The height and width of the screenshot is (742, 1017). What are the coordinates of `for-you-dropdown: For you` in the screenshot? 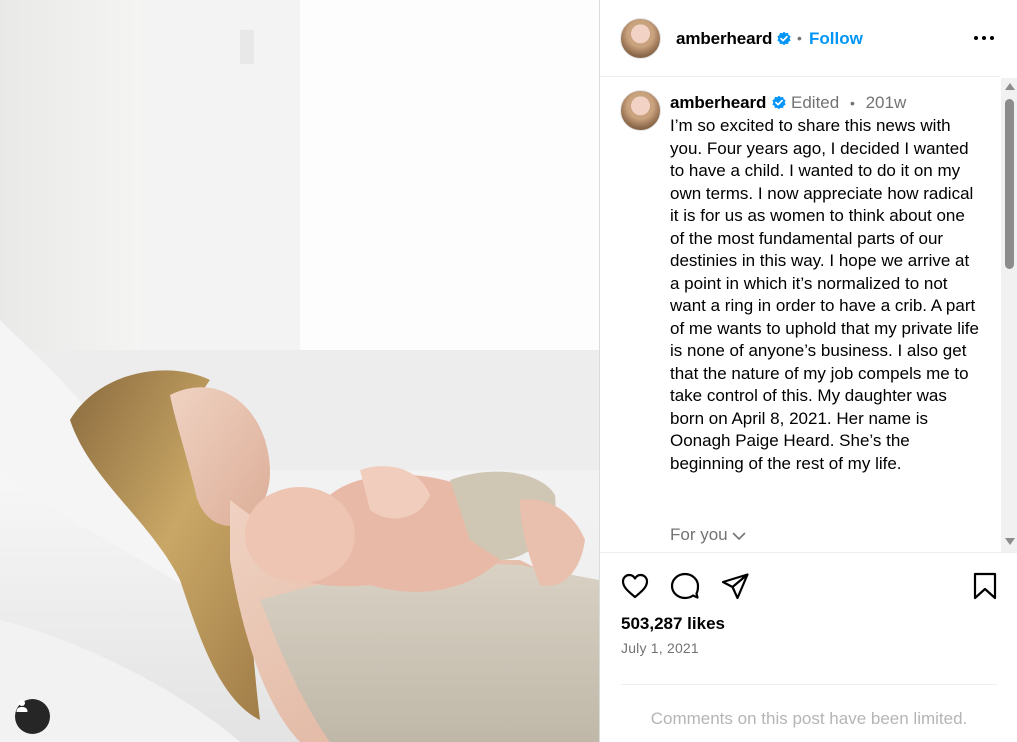 It's located at (708, 535).